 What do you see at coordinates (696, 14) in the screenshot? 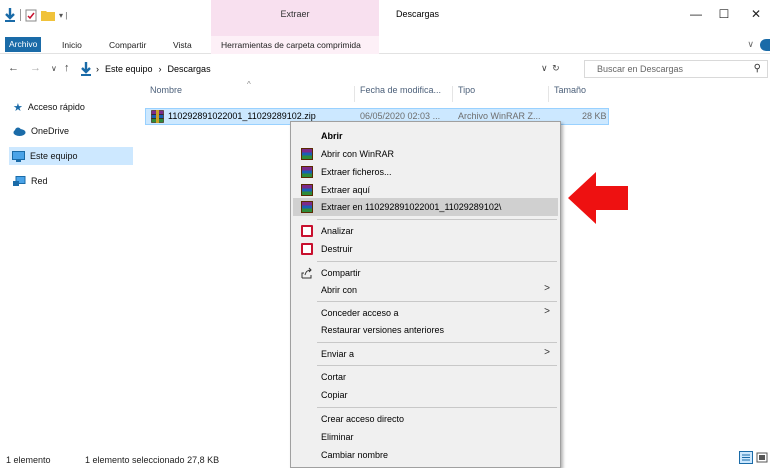
I see `minimize-button: —` at bounding box center [696, 14].